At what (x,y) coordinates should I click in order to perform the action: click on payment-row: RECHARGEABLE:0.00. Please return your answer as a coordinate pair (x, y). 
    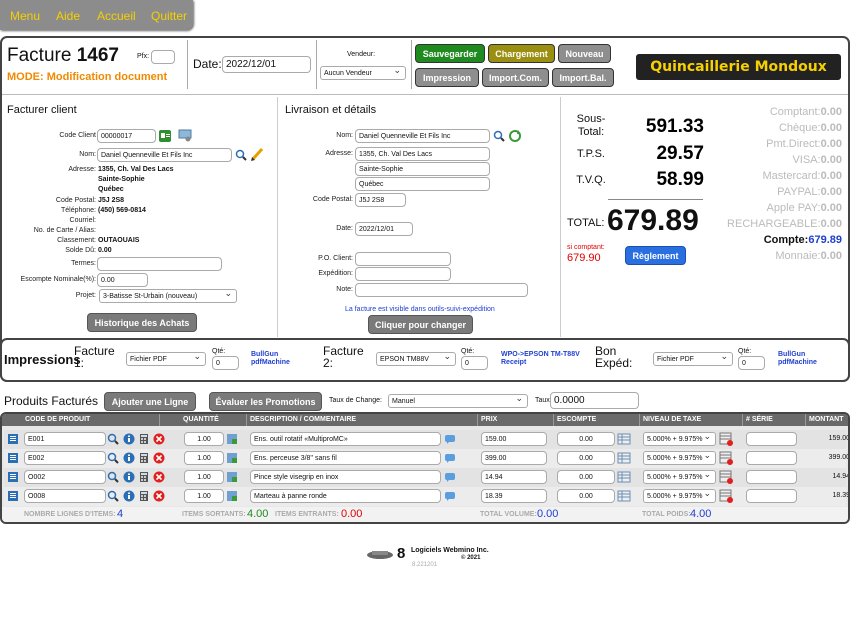
    Looking at the image, I should click on (784, 224).